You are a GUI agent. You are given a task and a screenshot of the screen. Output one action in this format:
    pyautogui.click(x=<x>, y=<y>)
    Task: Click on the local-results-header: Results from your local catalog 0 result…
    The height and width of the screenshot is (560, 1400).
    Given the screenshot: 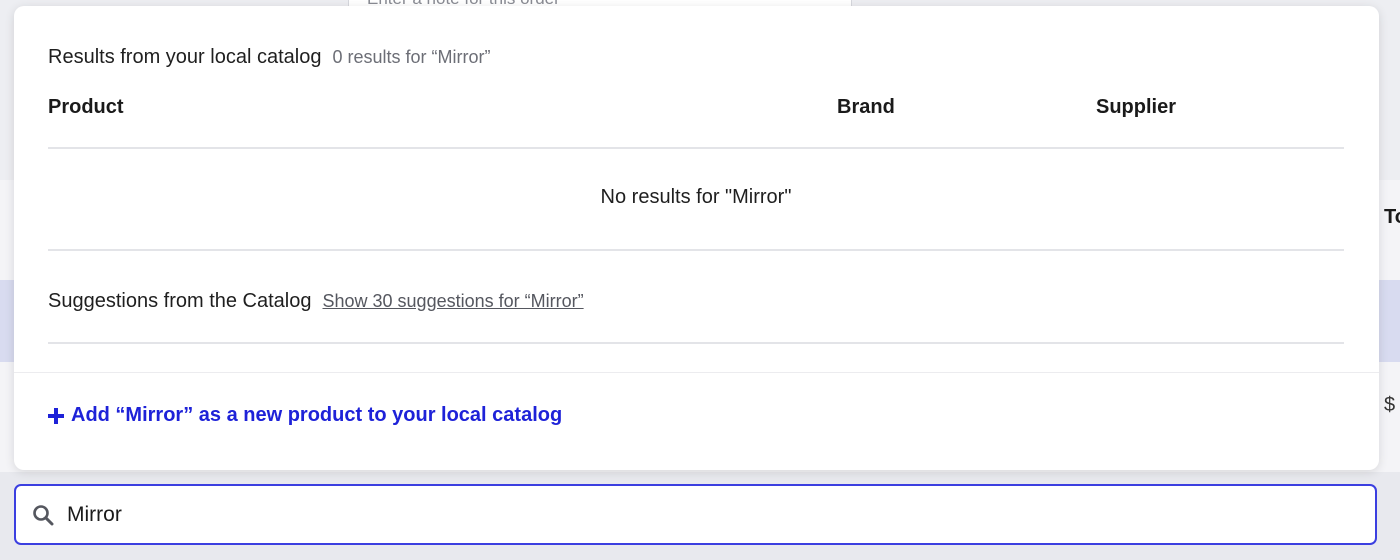 What is the action you would take?
    pyautogui.click(x=269, y=57)
    